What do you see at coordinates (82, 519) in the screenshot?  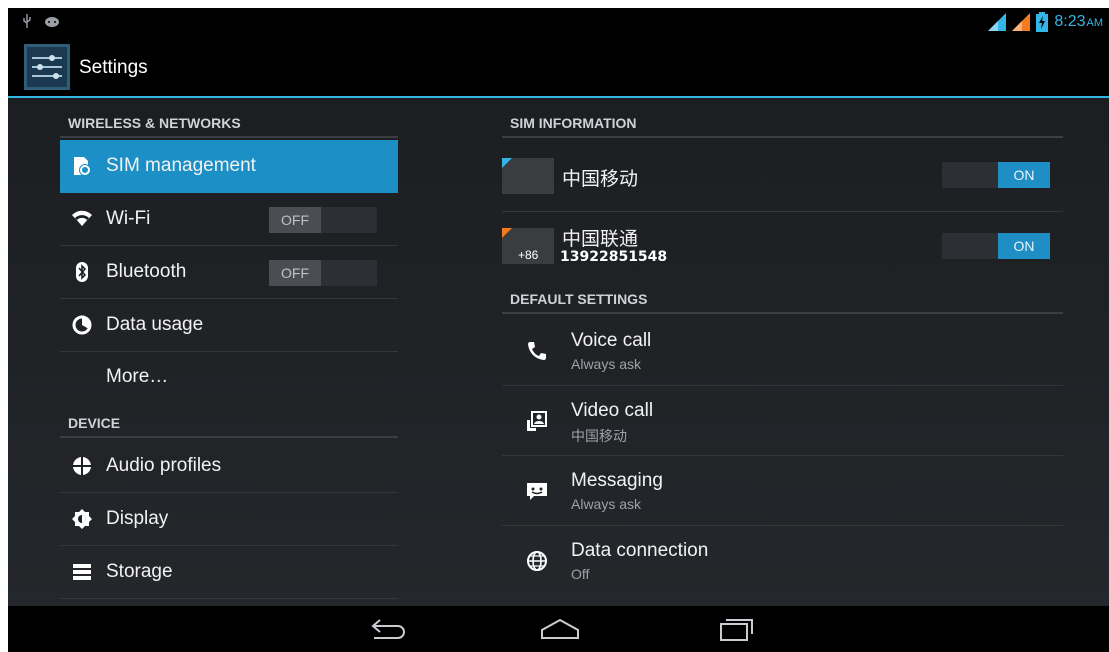 I see `display-icon` at bounding box center [82, 519].